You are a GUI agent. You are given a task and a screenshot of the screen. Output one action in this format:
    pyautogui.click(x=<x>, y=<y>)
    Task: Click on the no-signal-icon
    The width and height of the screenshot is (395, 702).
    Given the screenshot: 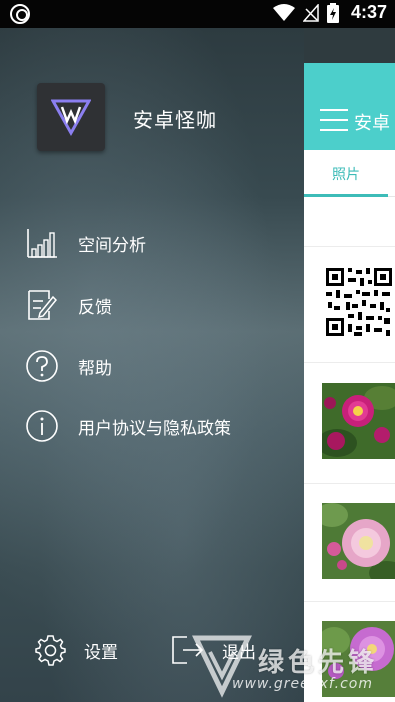 What is the action you would take?
    pyautogui.click(x=310, y=12)
    